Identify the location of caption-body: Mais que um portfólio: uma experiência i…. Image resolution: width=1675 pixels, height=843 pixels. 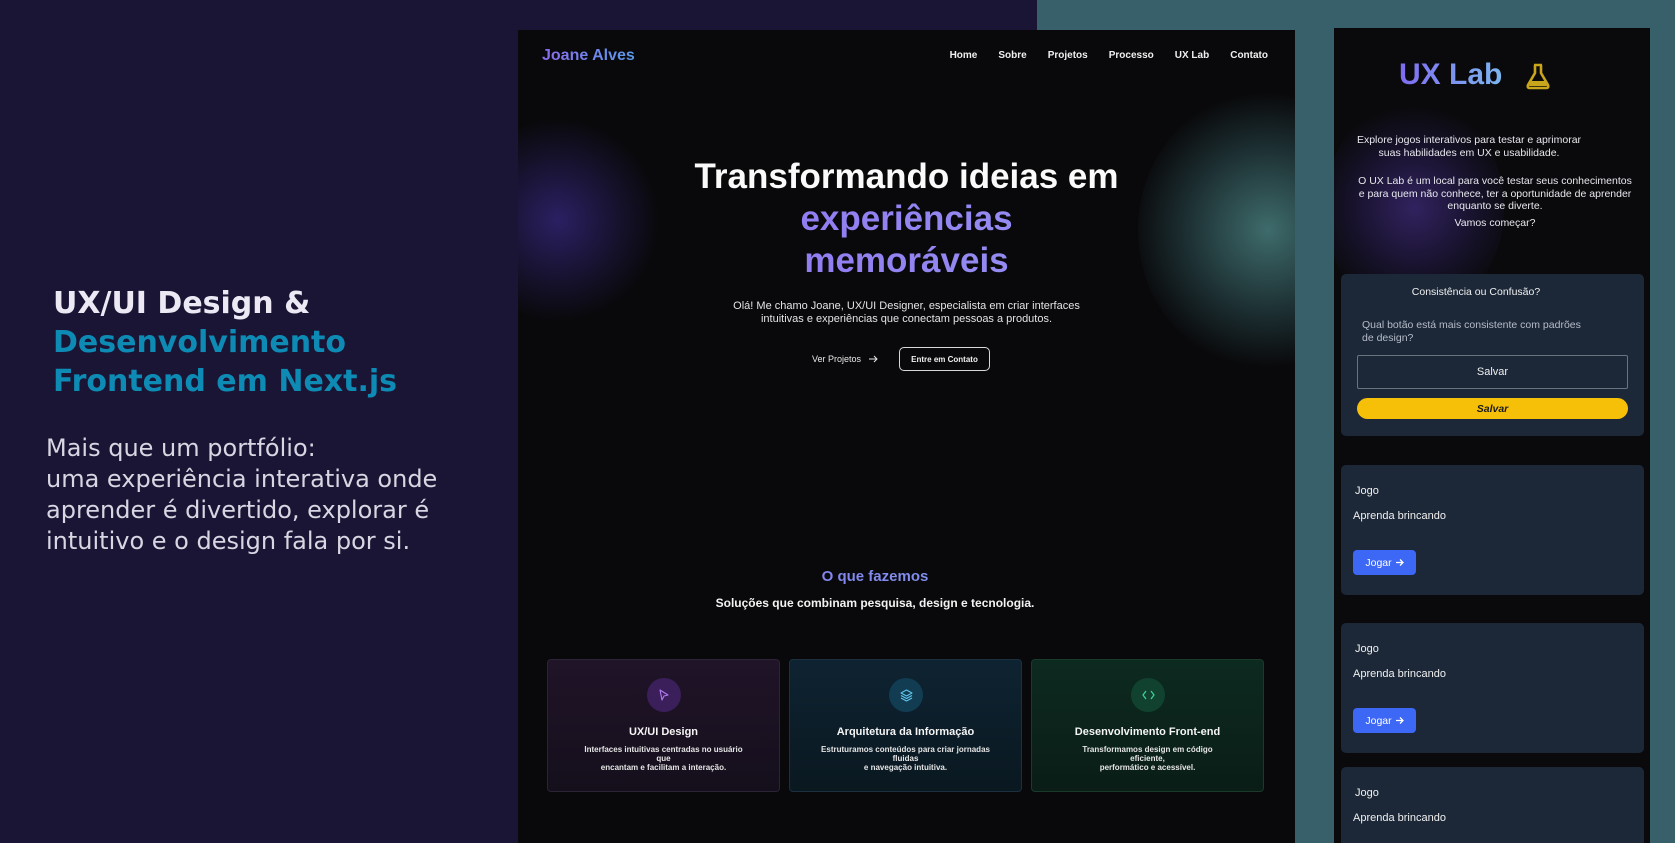
(256, 495).